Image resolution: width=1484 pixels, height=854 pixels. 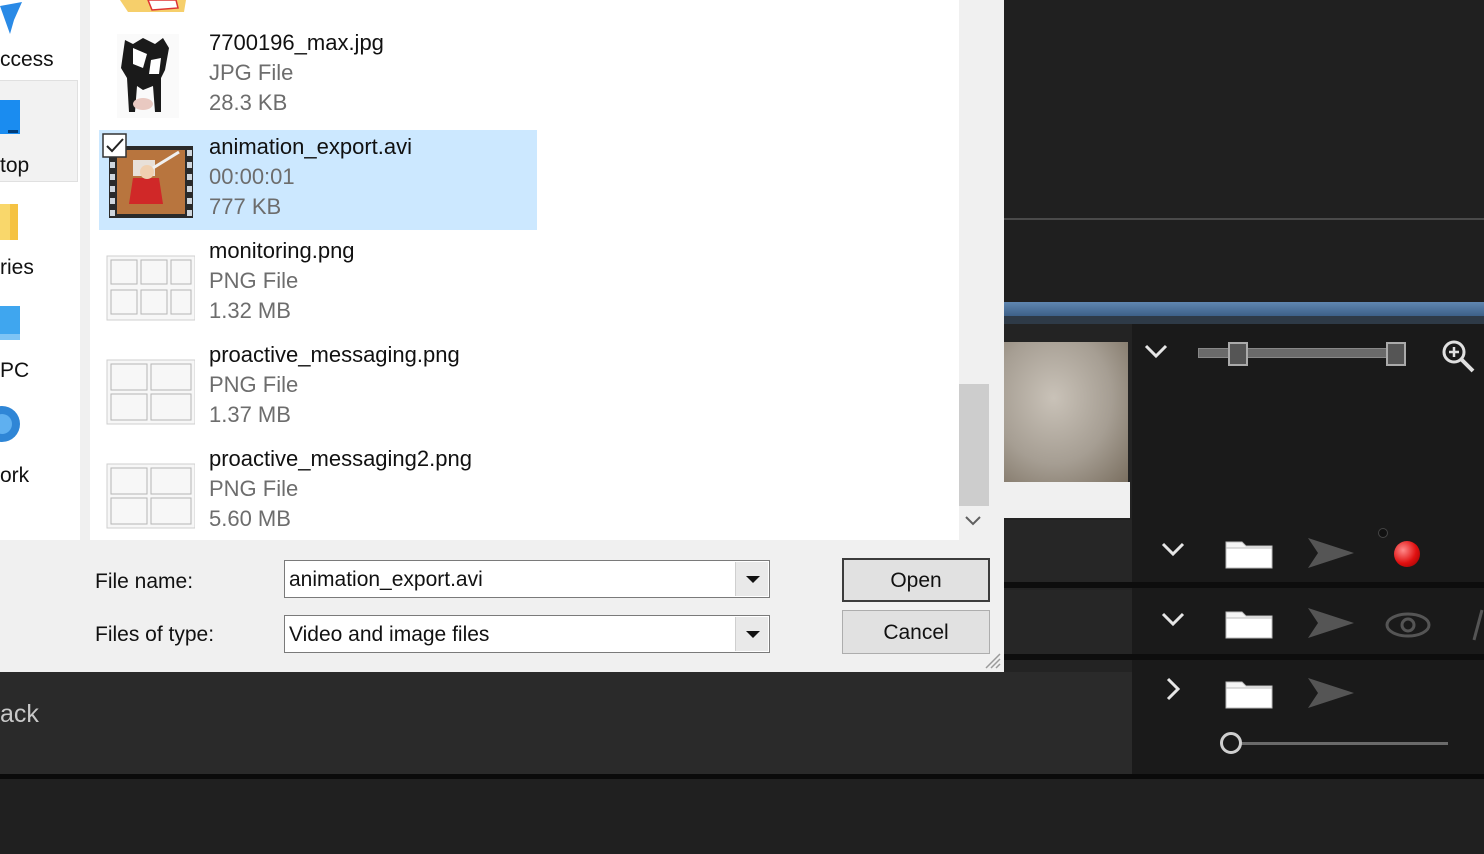 I want to click on file-duration: 00:00:01, so click(x=252, y=176).